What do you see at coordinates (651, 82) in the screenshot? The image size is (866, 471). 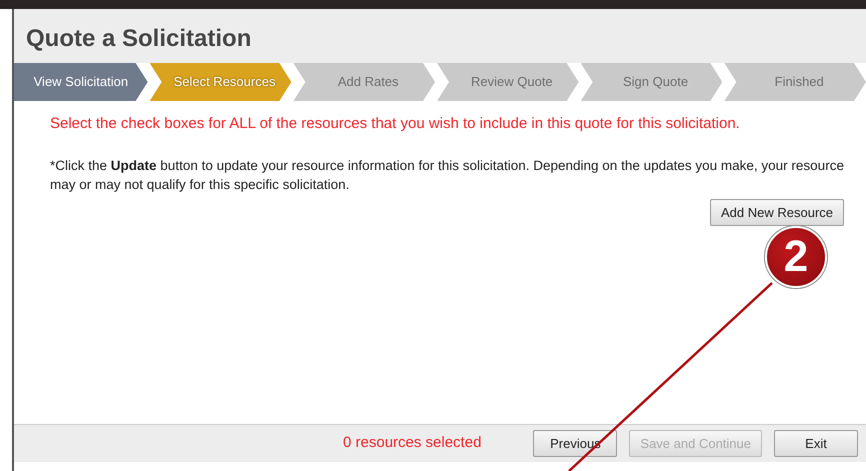 I see `wizard-step: Sign Quote` at bounding box center [651, 82].